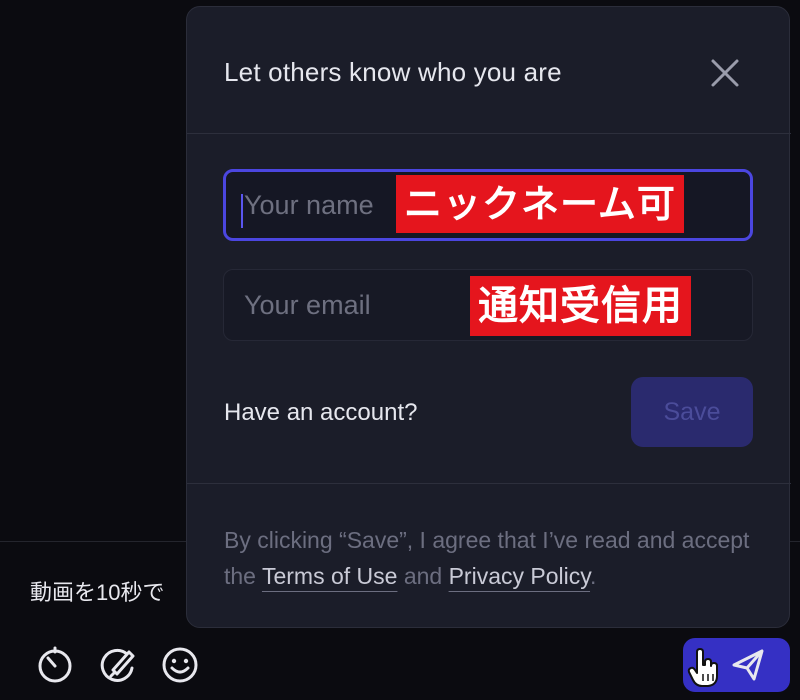 The image size is (800, 700). Describe the element at coordinates (593, 576) in the screenshot. I see `legal-suffix: .` at that location.